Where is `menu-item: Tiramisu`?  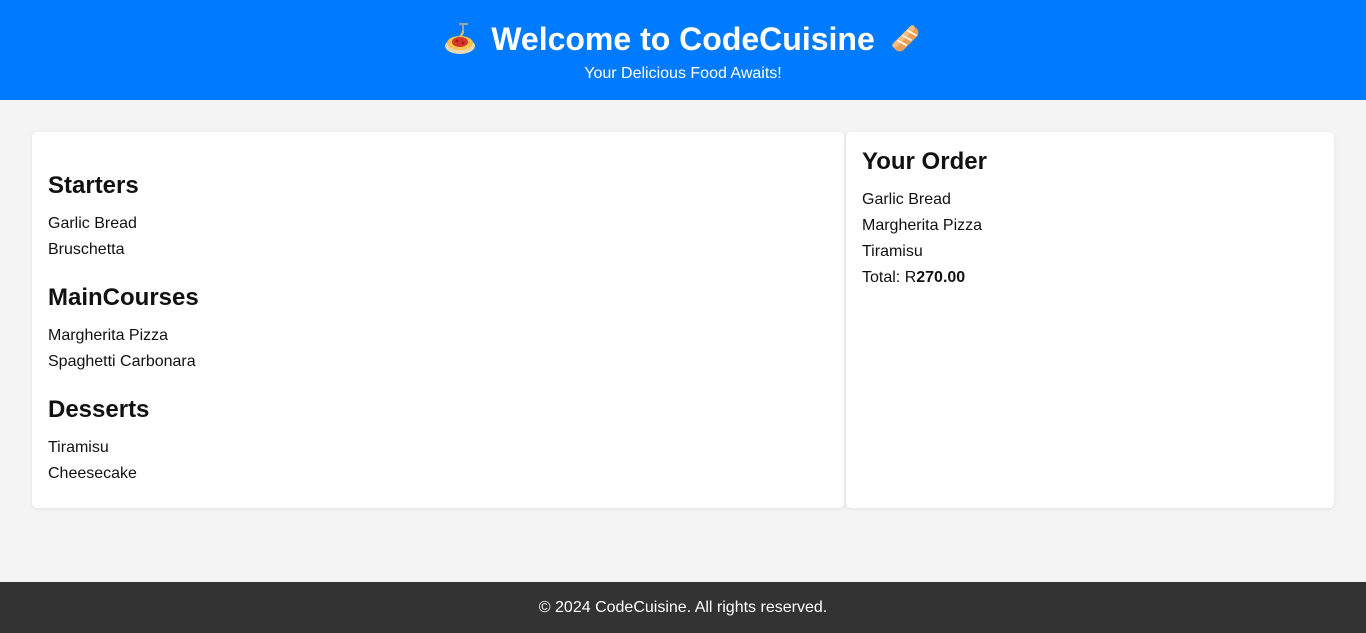 menu-item: Tiramisu is located at coordinates (78, 448).